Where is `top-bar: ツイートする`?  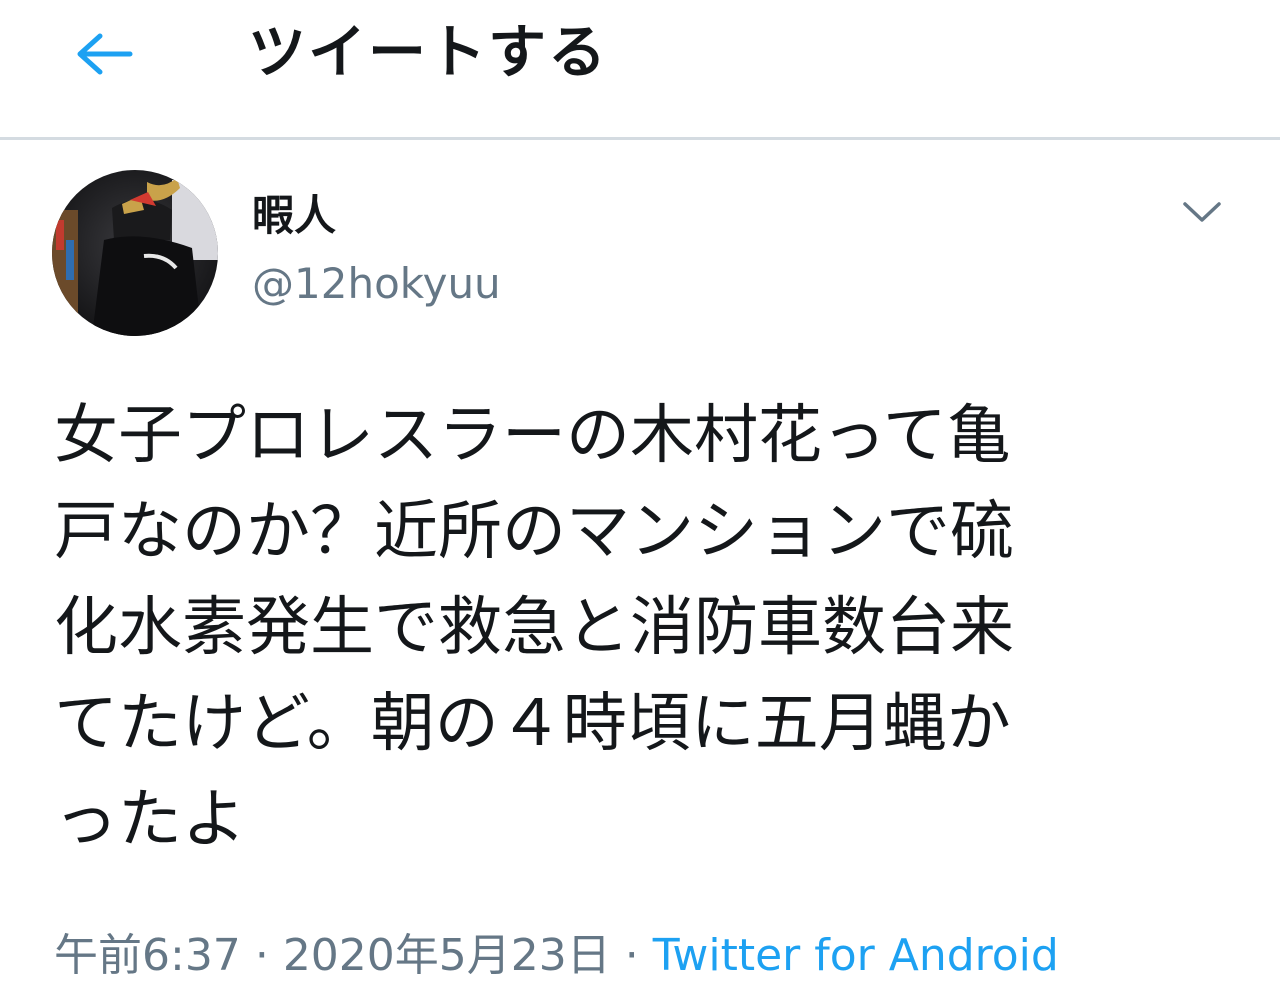
top-bar: ツイートする is located at coordinates (640, 70).